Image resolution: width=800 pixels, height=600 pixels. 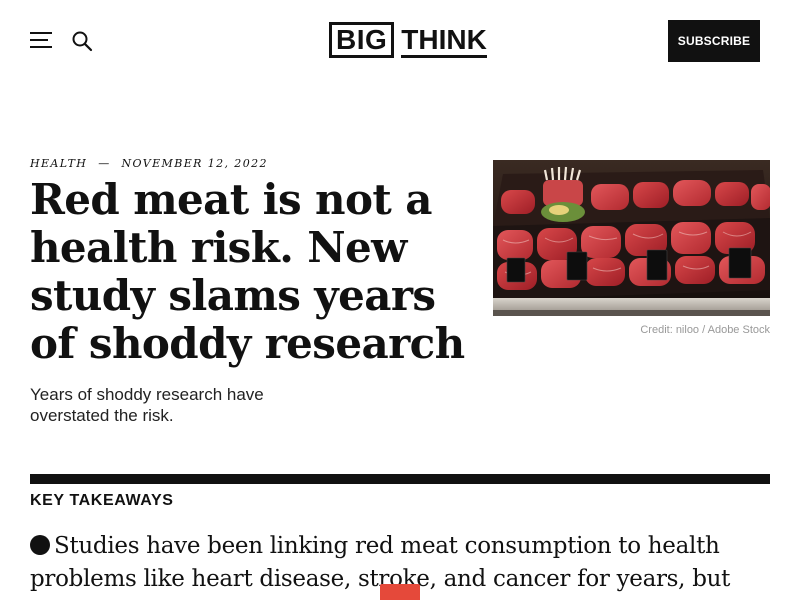 I want to click on logo-big-text: BIG, so click(x=362, y=40).